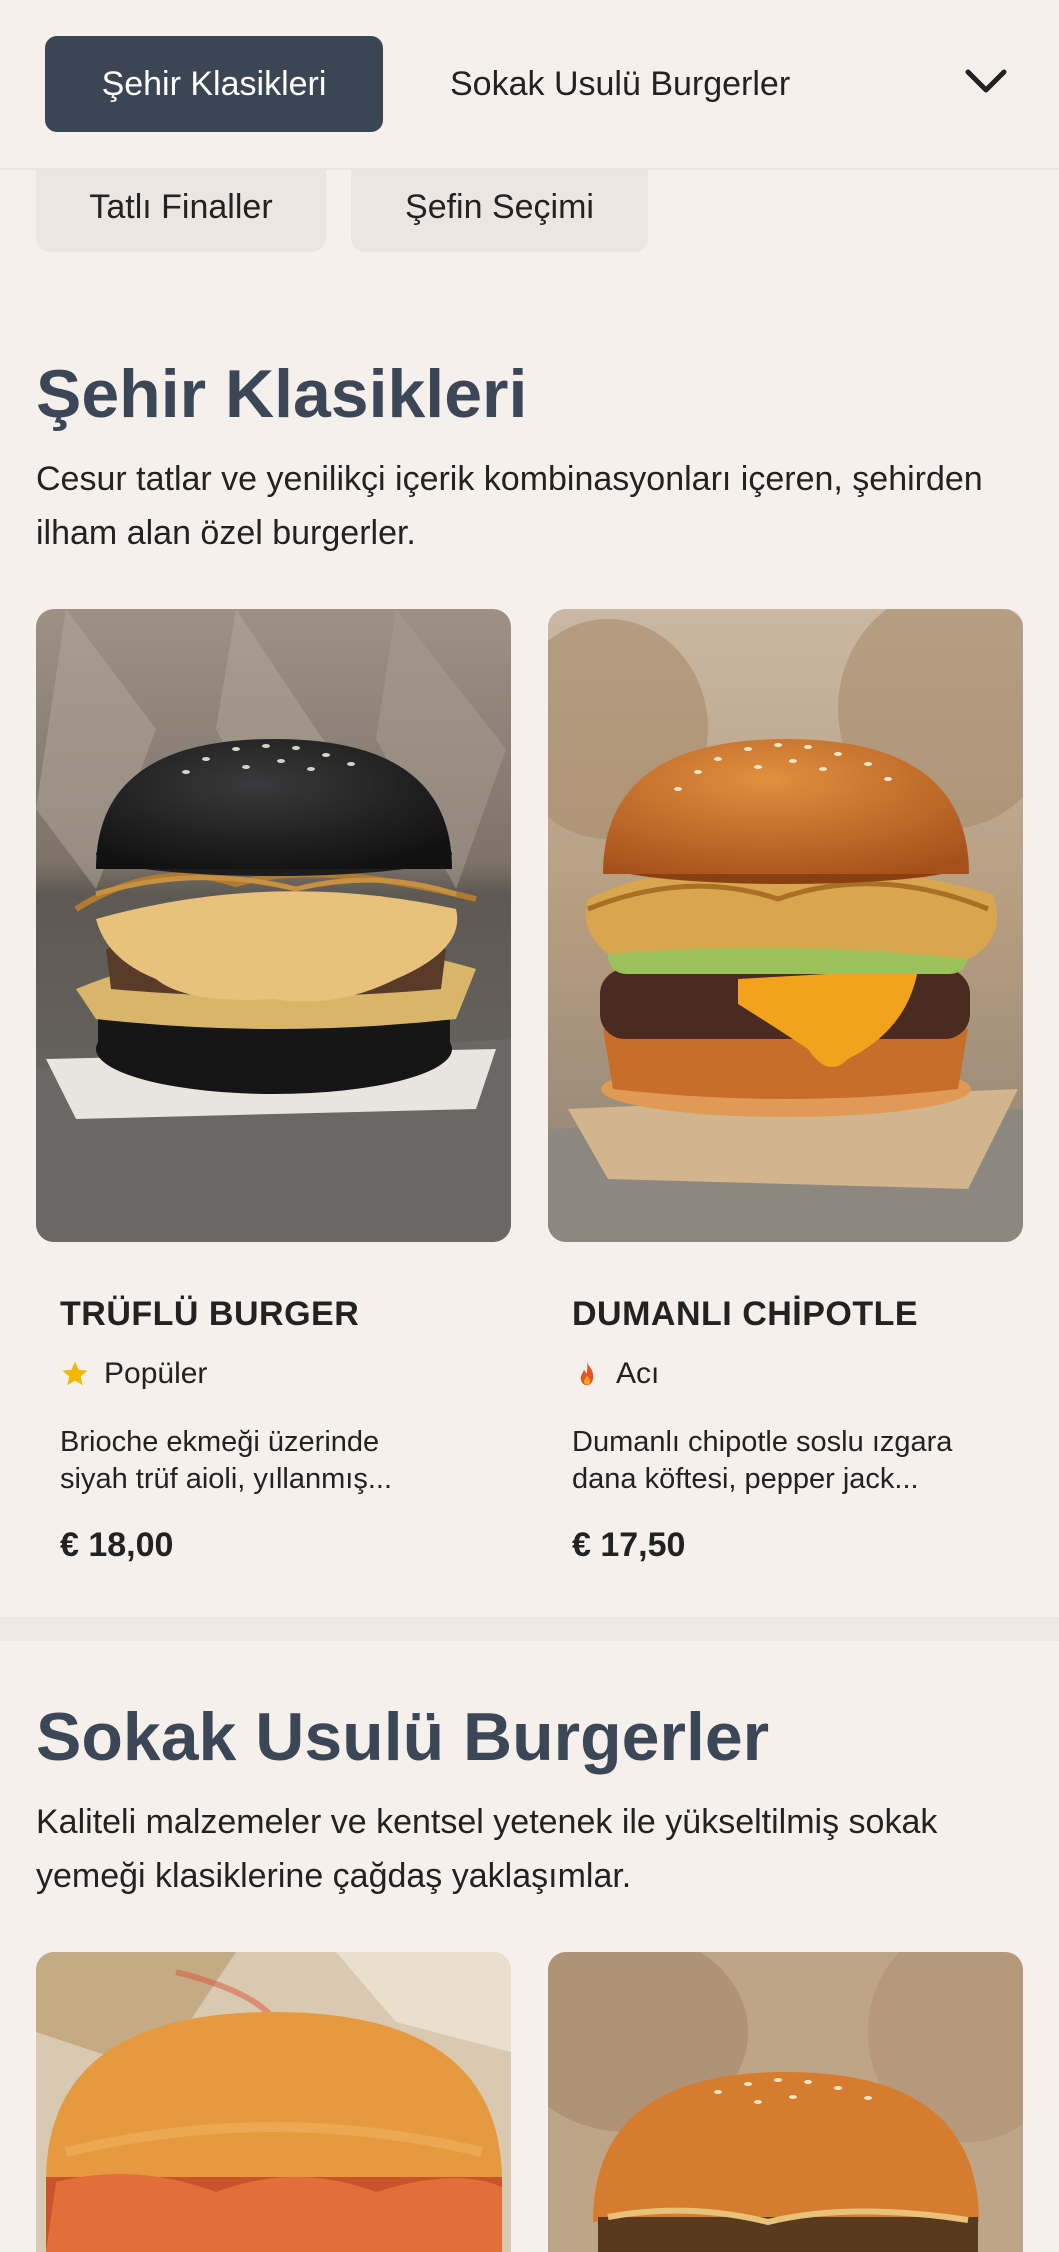 This screenshot has width=1059, height=2252. I want to click on tab-tatli-finaller: Tatlı Finaller, so click(181, 207).